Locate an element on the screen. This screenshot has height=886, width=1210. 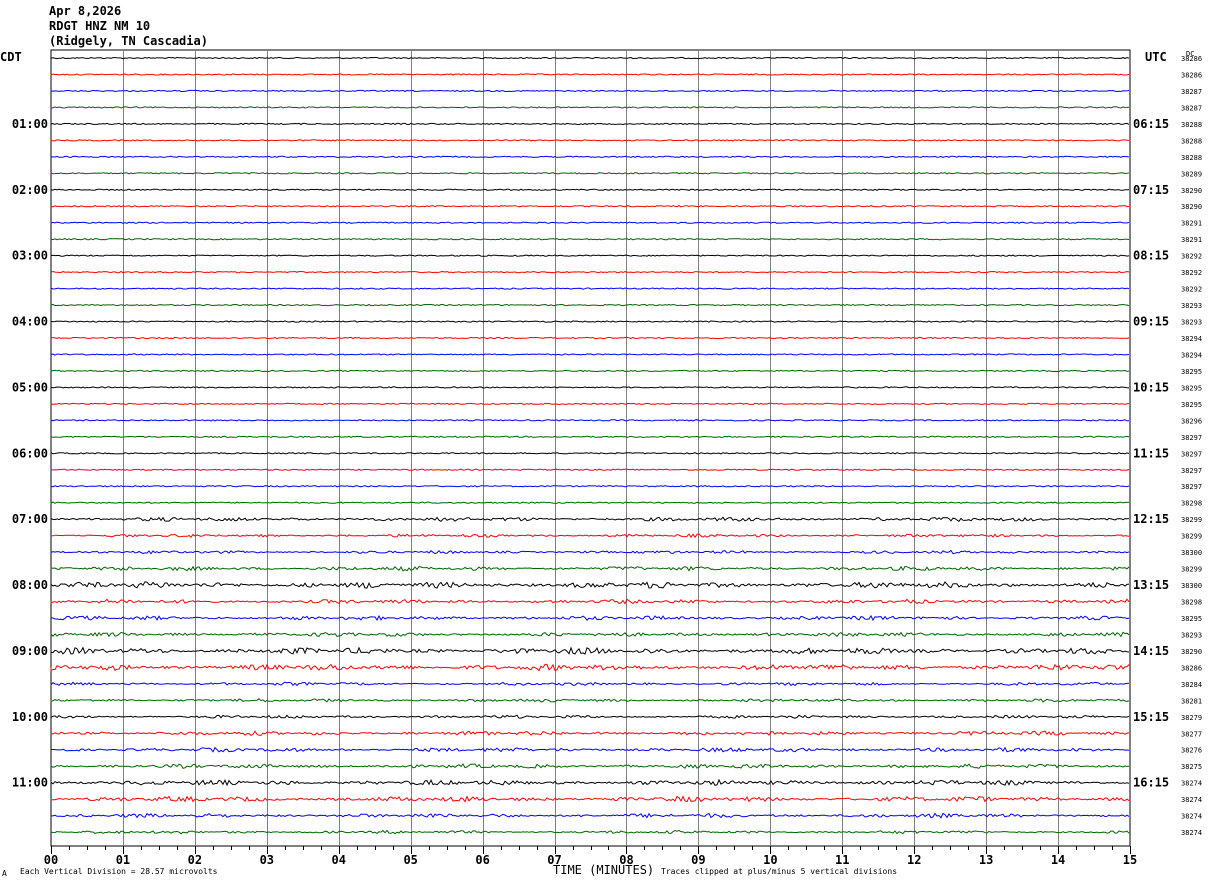
corner-mark: A is located at coordinates (4, 873).